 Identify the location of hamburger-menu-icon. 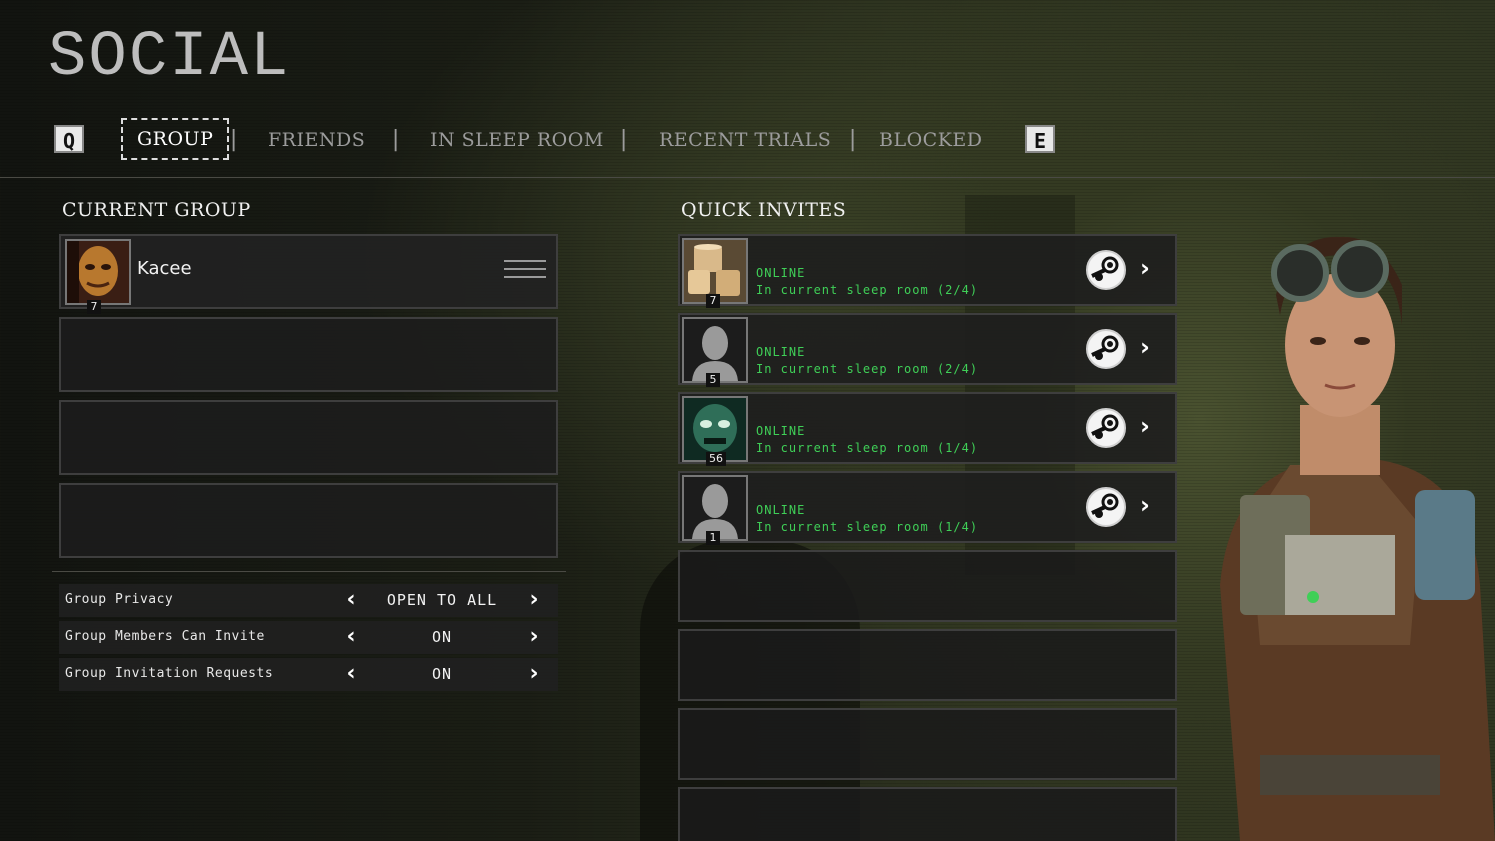
(525, 269).